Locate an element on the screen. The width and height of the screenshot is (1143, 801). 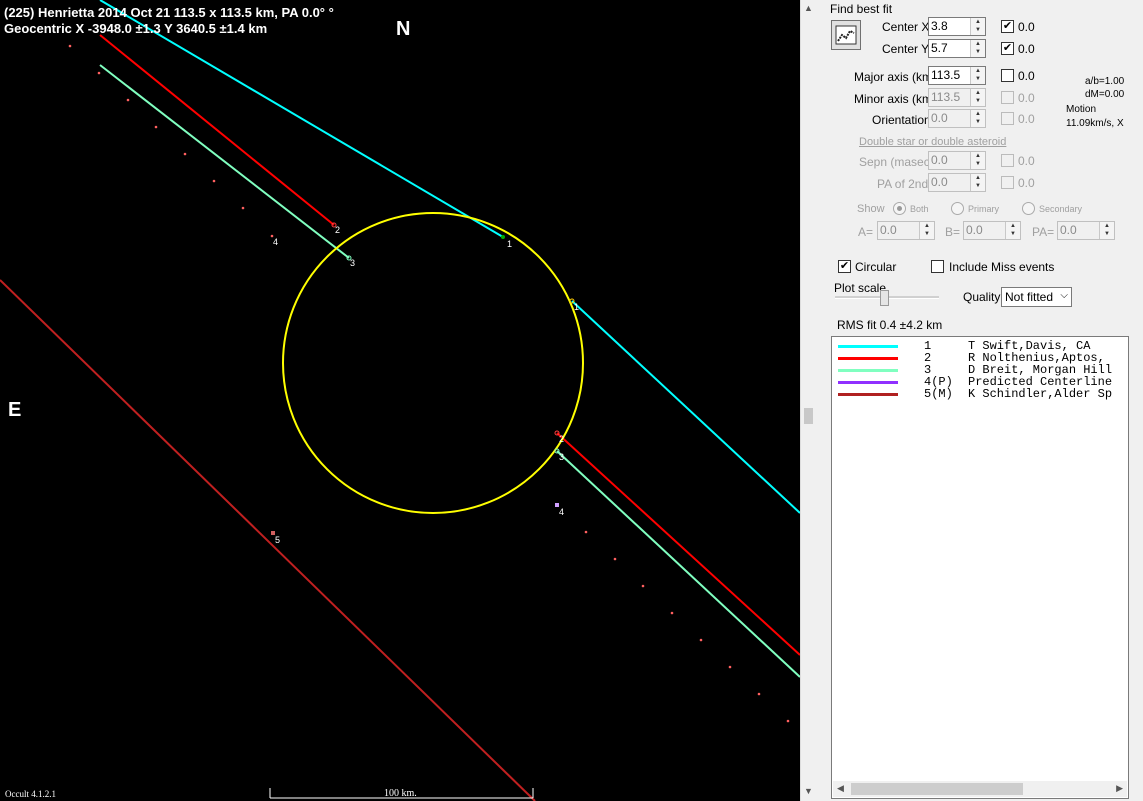
b-spinner: ▲ ▼ is located at coordinates (1012, 230).